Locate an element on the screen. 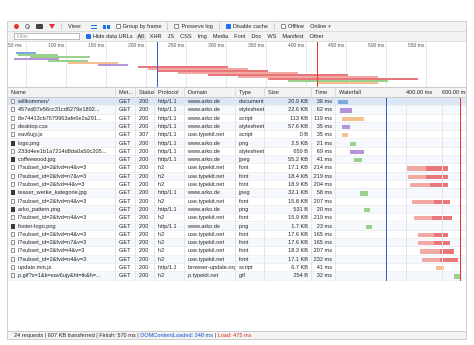 This screenshot has width=474, height=345. filter-type-media: Media is located at coordinates (220, 37).